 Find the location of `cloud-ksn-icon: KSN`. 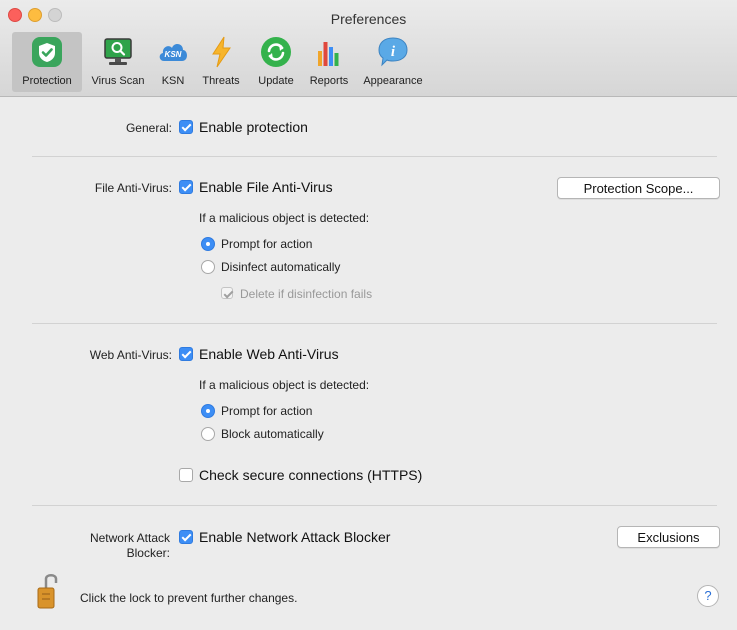

cloud-ksn-icon: KSN is located at coordinates (173, 52).